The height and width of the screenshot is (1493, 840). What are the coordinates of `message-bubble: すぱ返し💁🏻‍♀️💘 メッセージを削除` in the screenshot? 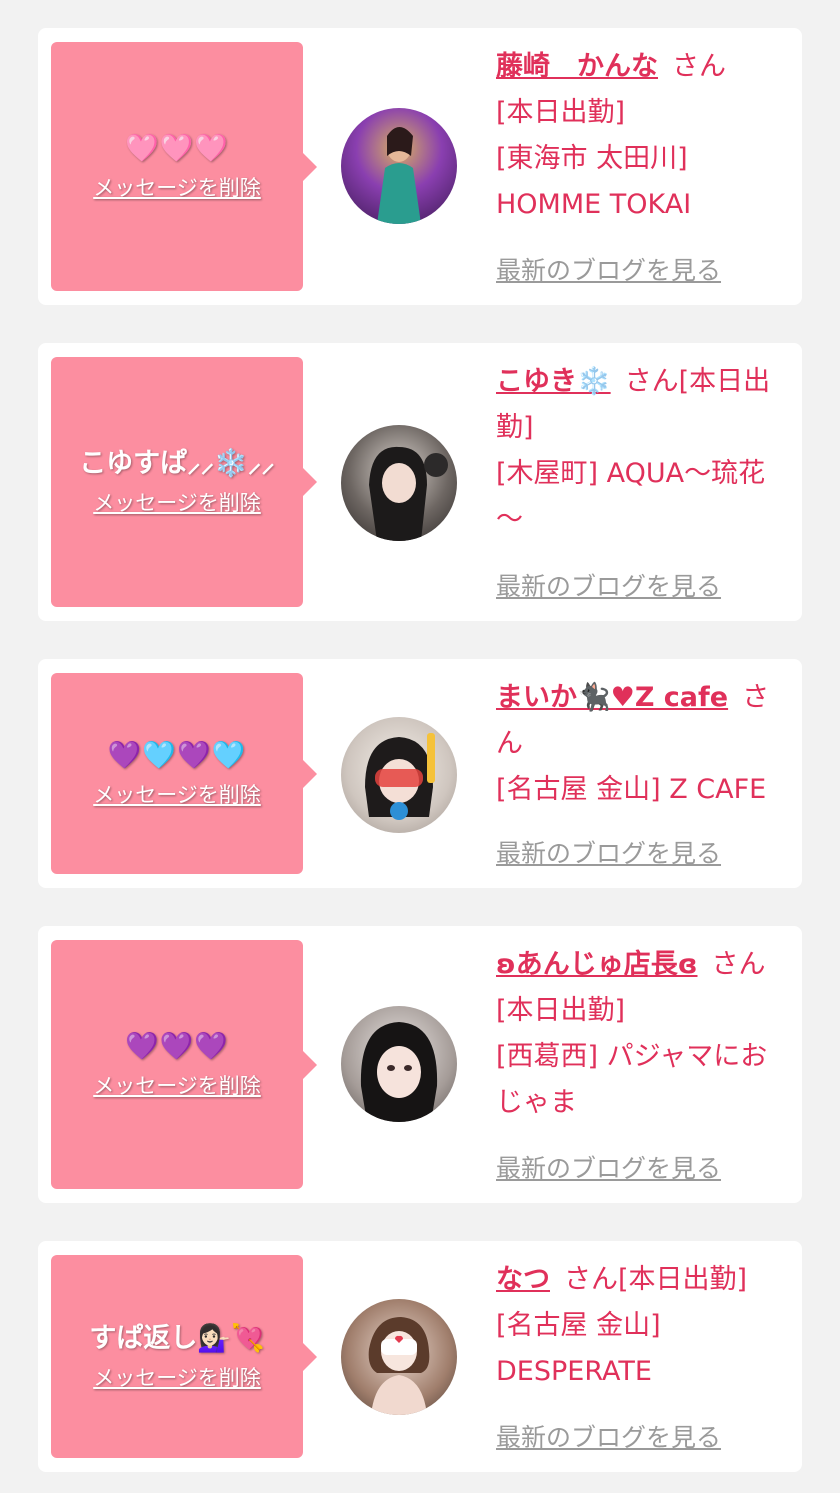 It's located at (184, 1356).